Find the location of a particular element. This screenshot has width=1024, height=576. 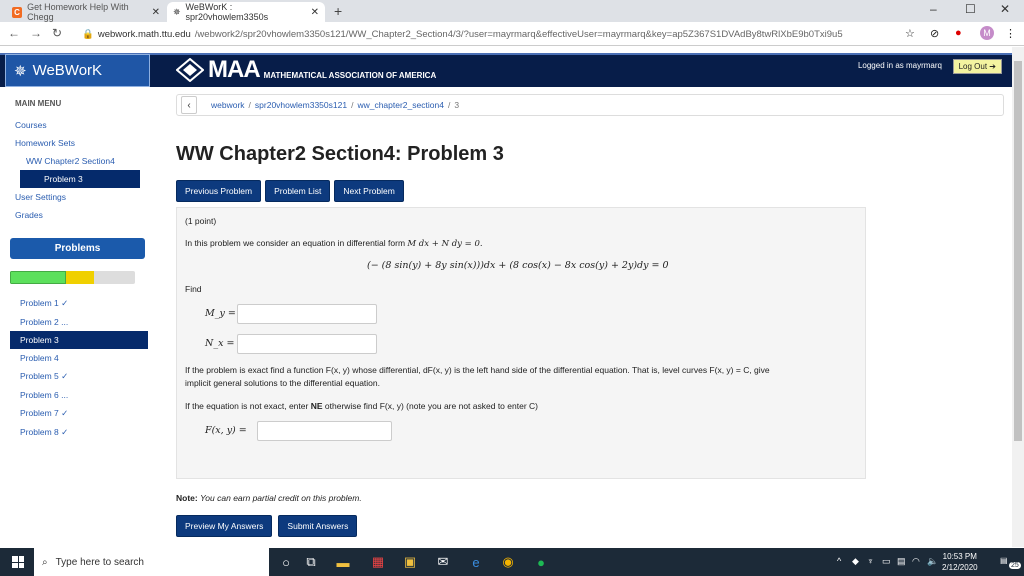

task-view-icon: ⧉ is located at coordinates (311, 562).